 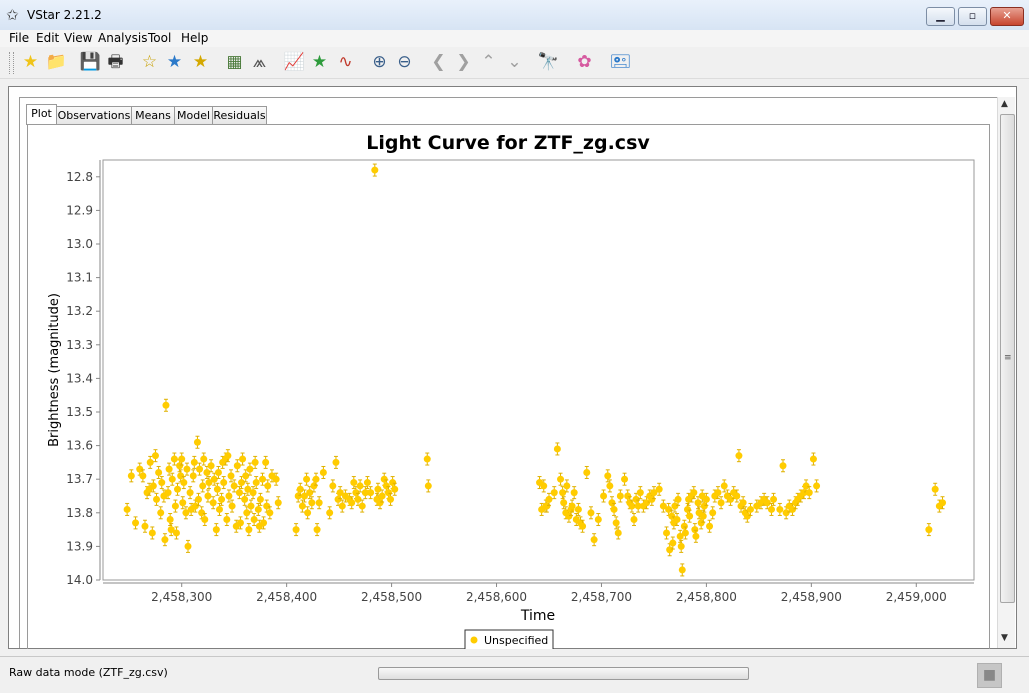 I want to click on y-tick-label: 13.1, so click(x=79, y=278).